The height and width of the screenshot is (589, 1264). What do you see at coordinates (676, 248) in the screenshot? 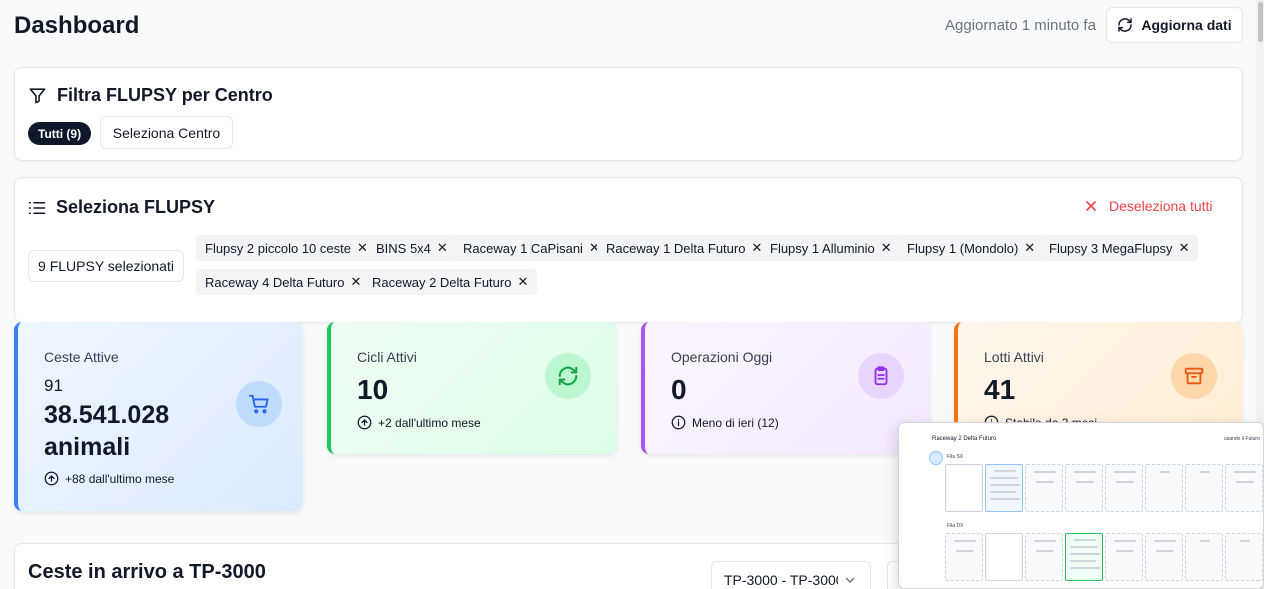
I see `flupsy-chip-label: Raceway 1 Delta Futuro` at bounding box center [676, 248].